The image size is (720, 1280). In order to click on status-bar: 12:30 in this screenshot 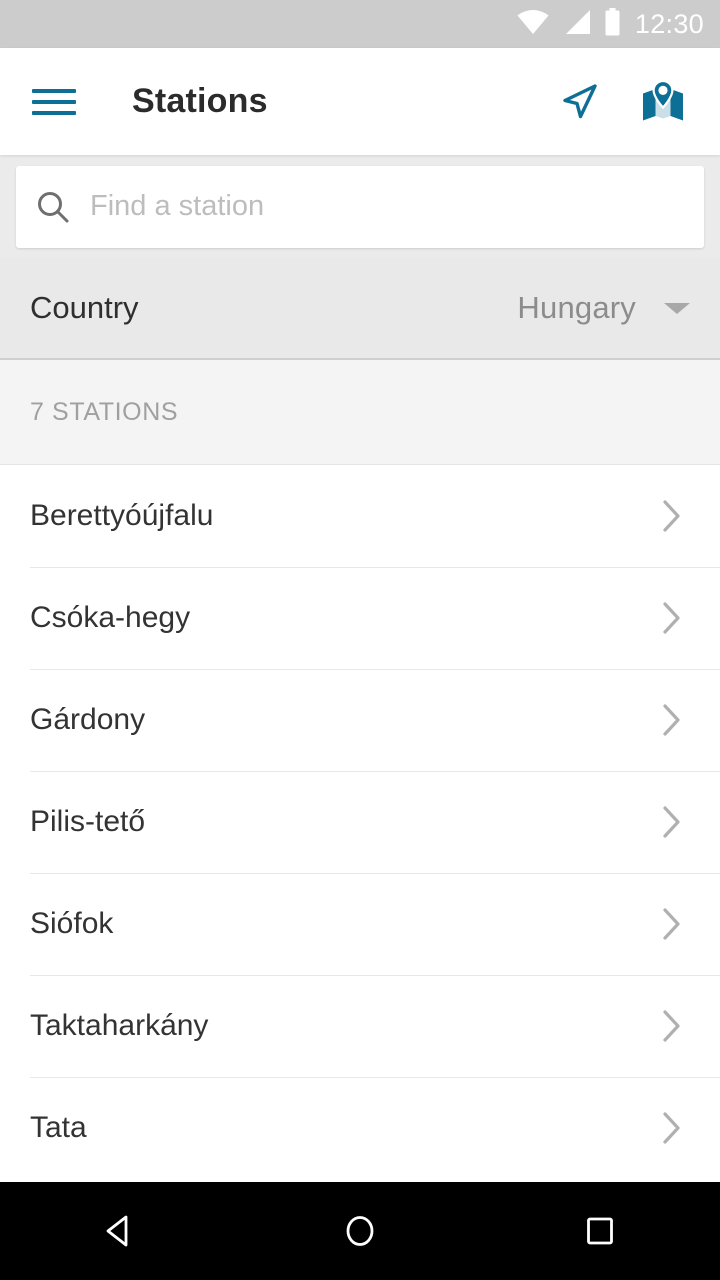, I will do `click(360, 24)`.